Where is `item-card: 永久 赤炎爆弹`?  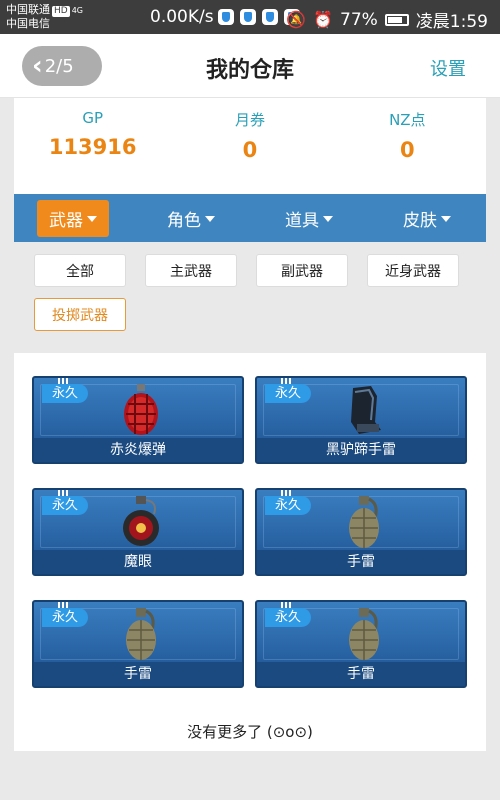 item-card: 永久 赤炎爆弹 is located at coordinates (138, 420).